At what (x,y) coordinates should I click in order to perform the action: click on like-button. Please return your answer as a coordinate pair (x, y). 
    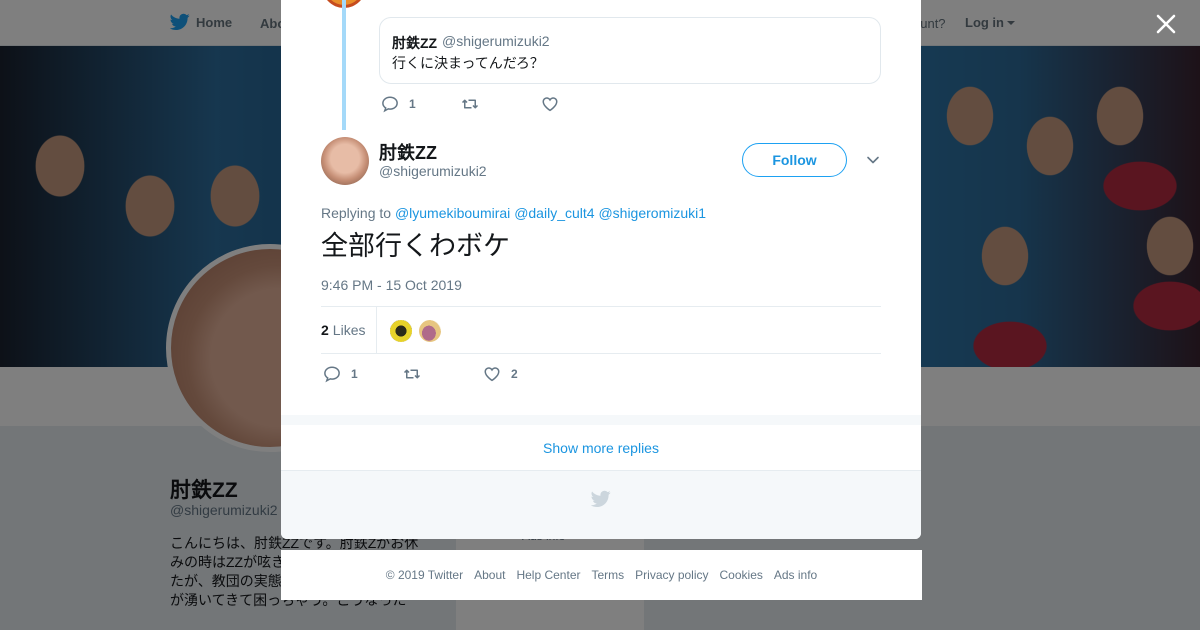
    Looking at the image, I should click on (555, 104).